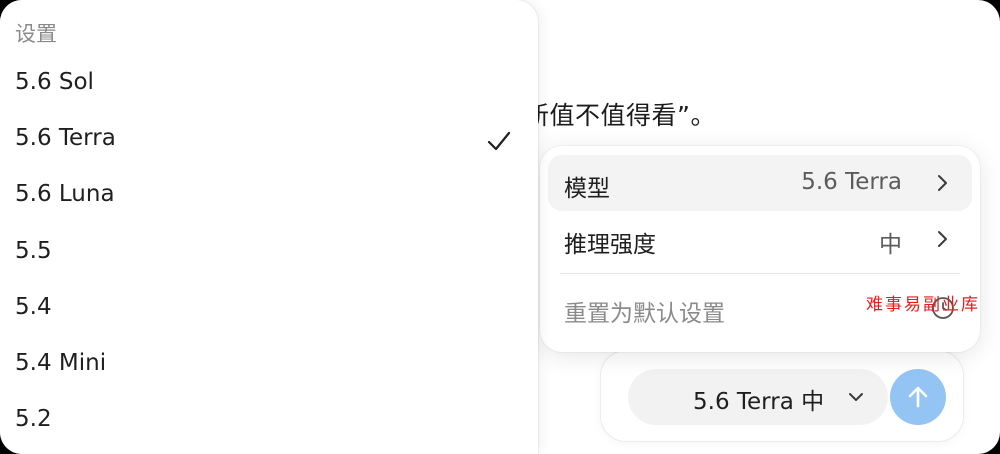 The height and width of the screenshot is (454, 1000). I want to click on reset-defaults-button: 重置为默认设置, so click(644, 311).